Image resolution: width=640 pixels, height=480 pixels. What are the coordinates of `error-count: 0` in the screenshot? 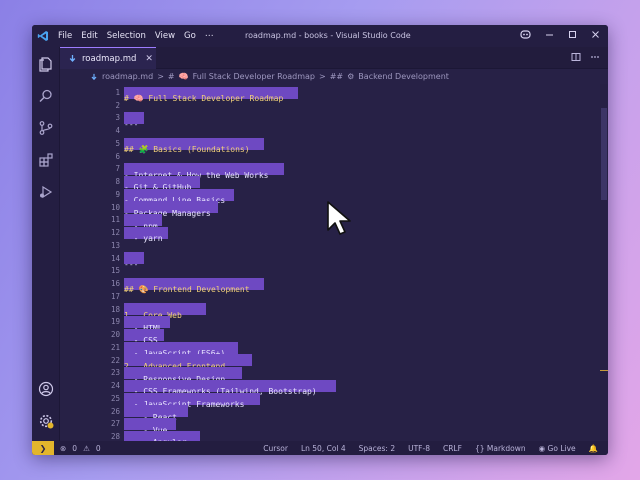 It's located at (74, 448).